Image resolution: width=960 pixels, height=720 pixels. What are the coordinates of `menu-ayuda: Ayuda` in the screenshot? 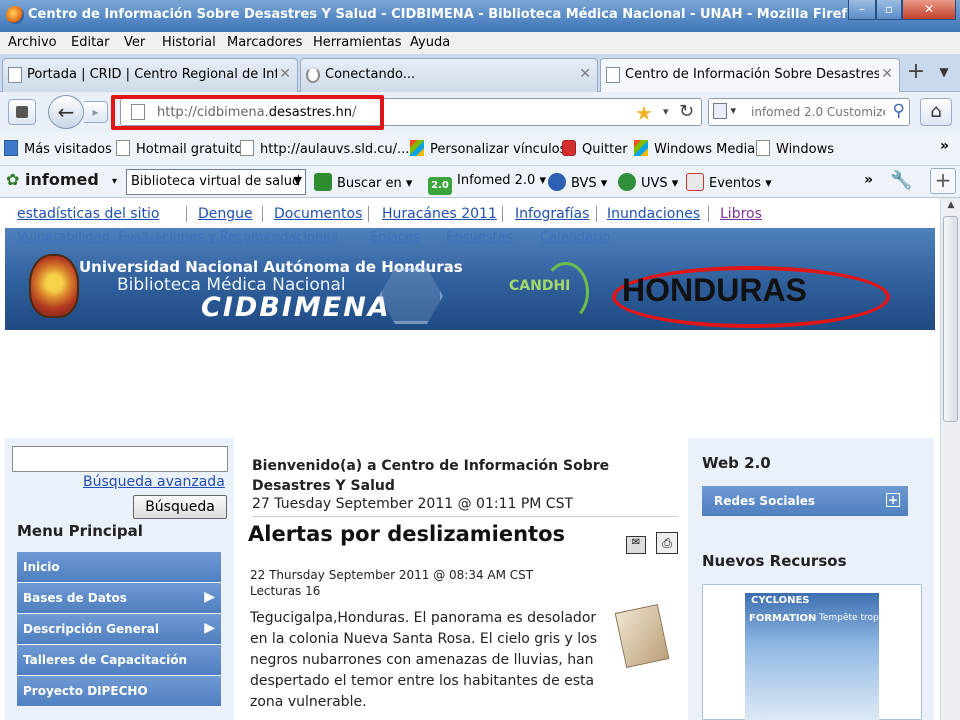 It's located at (430, 42).